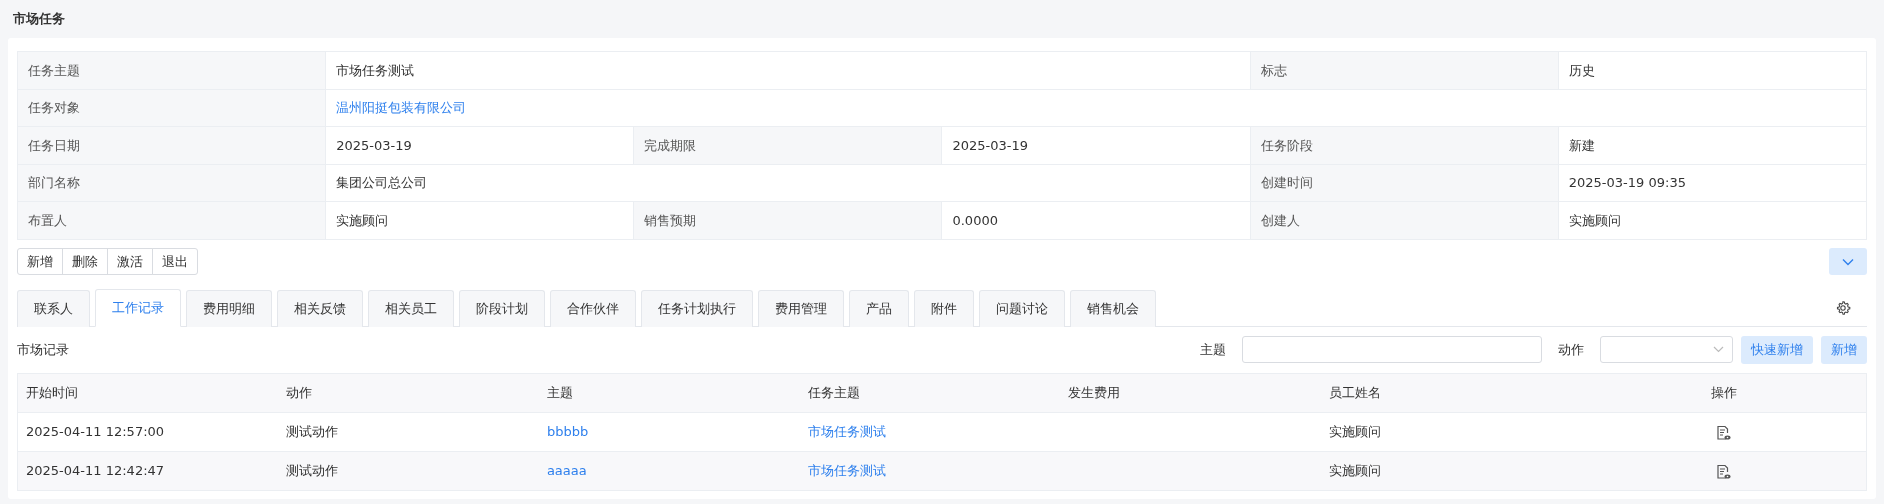 The height and width of the screenshot is (504, 1884). I want to click on tab: 费用管理, so click(801, 308).